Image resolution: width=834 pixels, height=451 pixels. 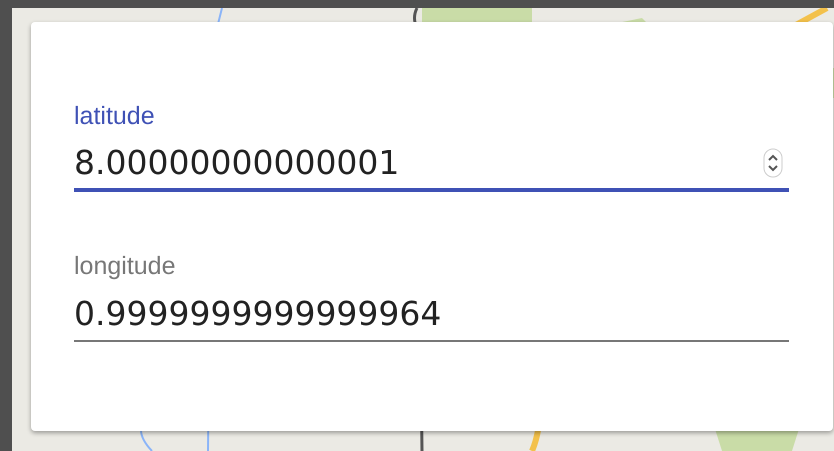 What do you see at coordinates (431, 164) in the screenshot?
I see `number-field: 8.00000000000001` at bounding box center [431, 164].